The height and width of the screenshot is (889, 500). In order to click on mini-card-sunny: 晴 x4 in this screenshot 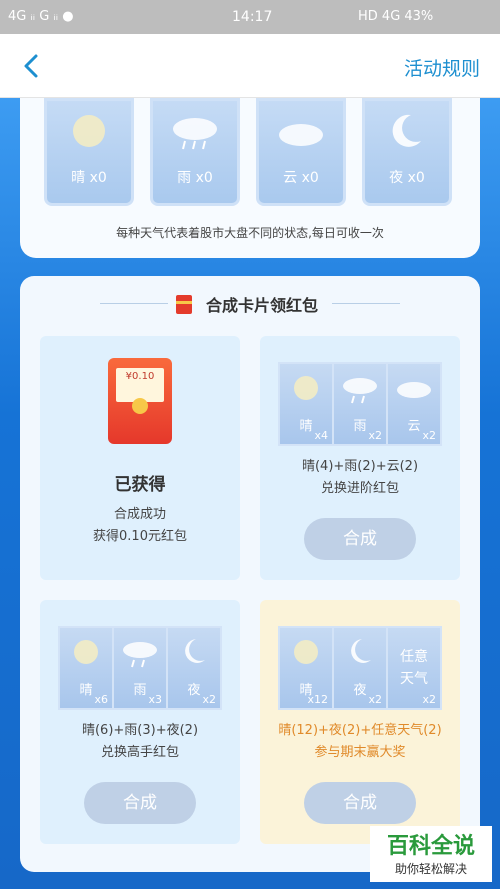, I will do `click(306, 404)`.